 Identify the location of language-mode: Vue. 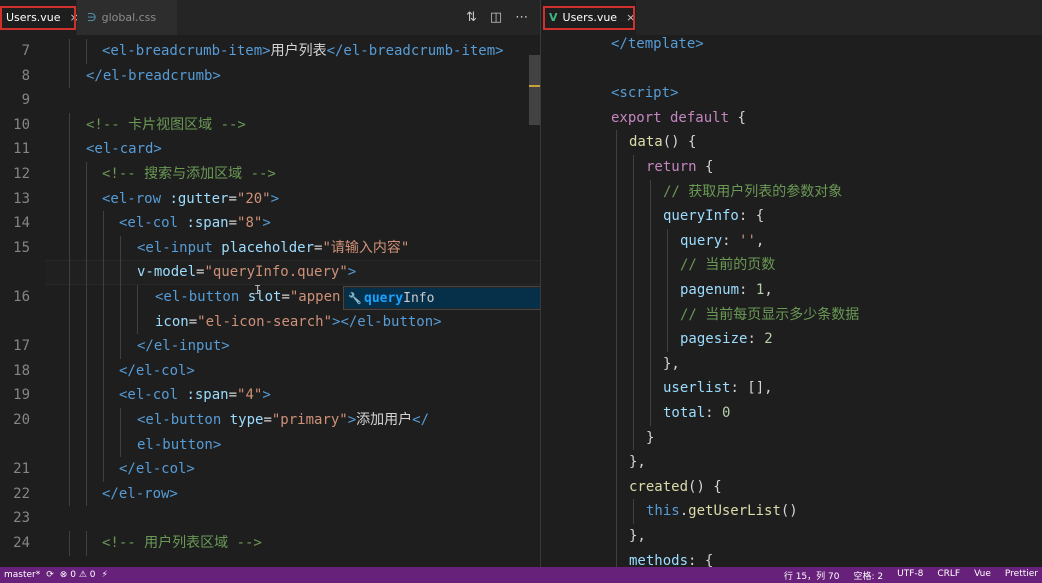
(982, 575).